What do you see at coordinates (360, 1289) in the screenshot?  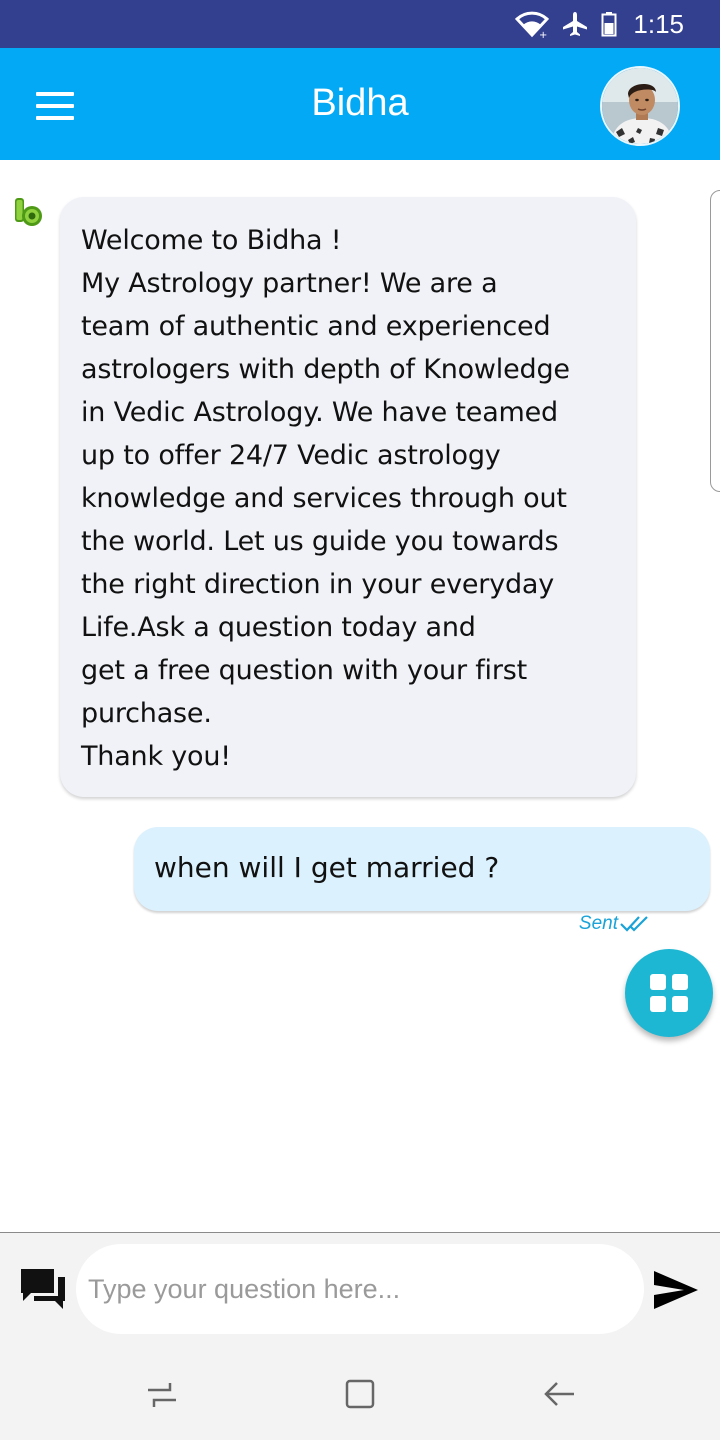 I see `question-input` at bounding box center [360, 1289].